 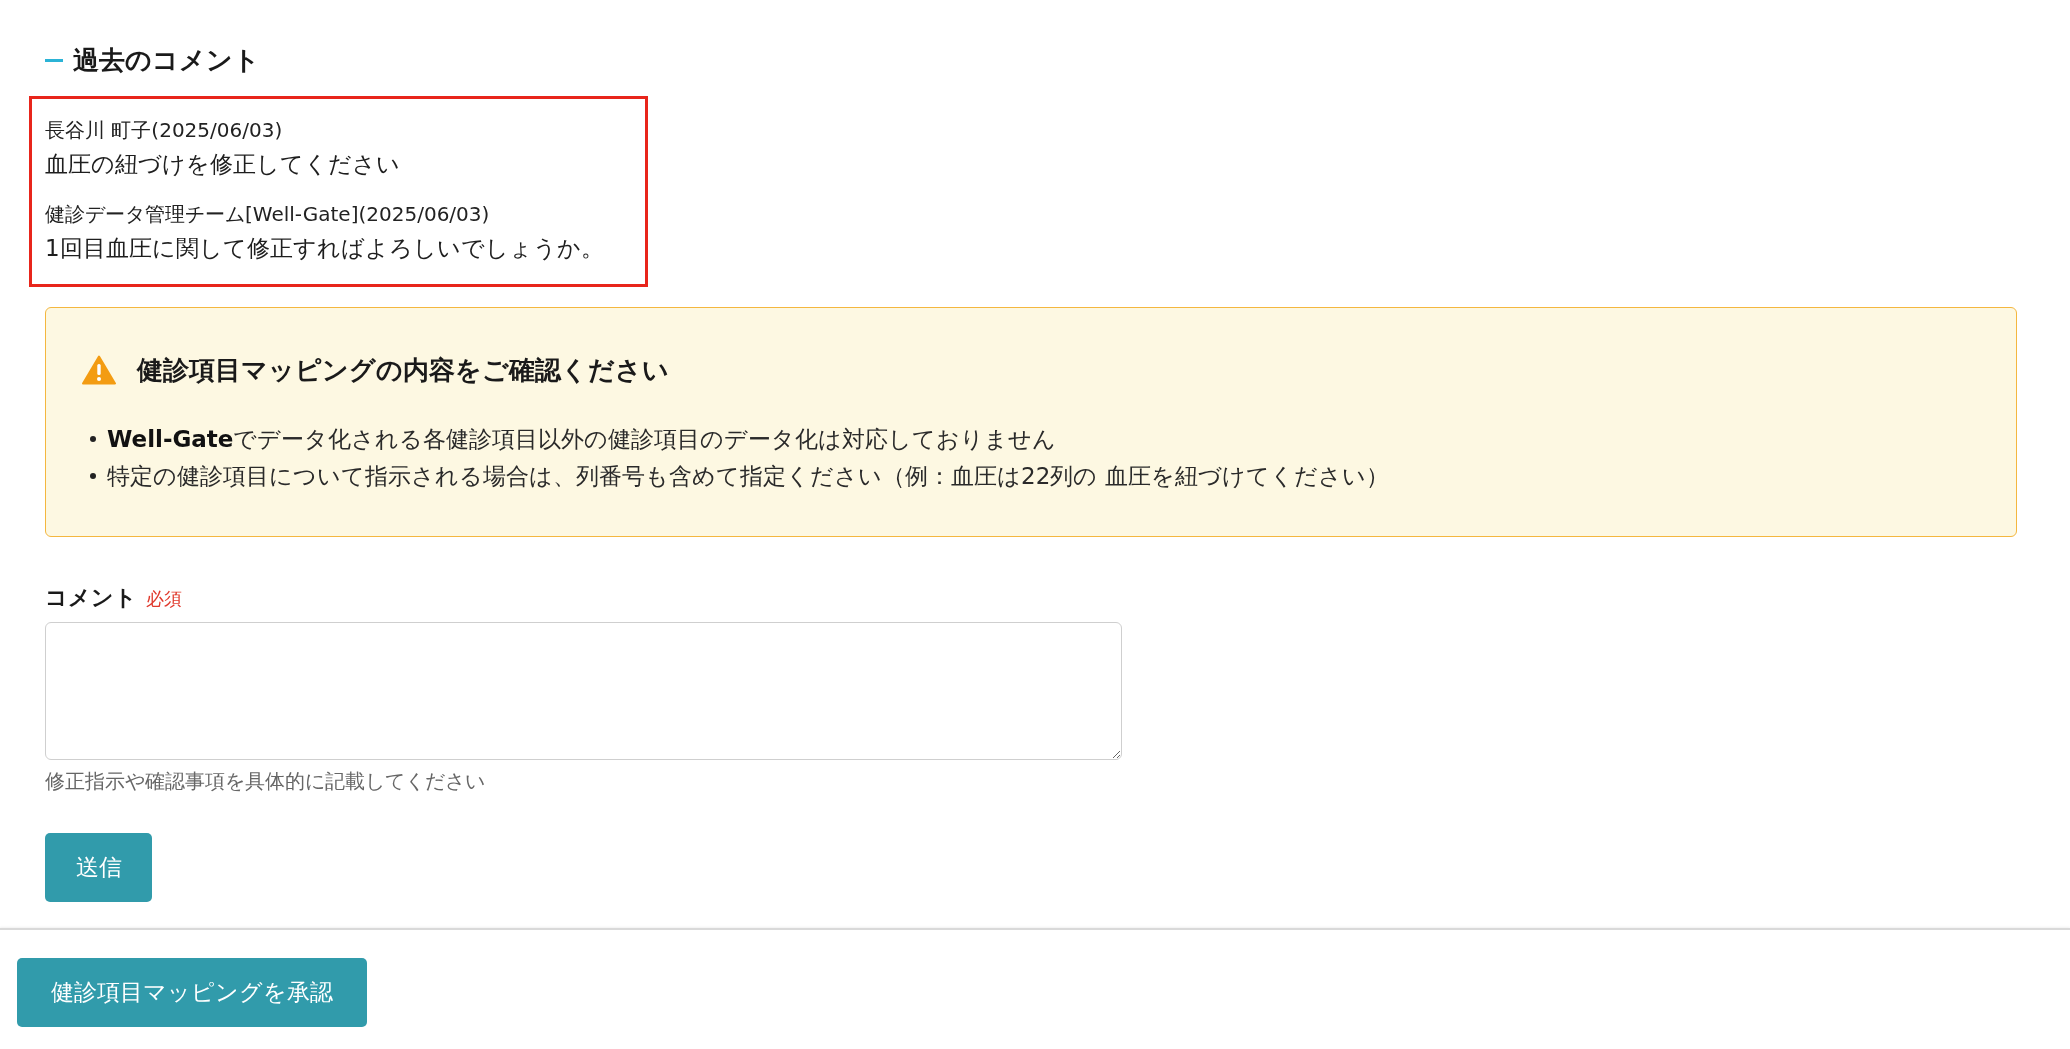 What do you see at coordinates (54, 60) in the screenshot?
I see `accent-bar-icon` at bounding box center [54, 60].